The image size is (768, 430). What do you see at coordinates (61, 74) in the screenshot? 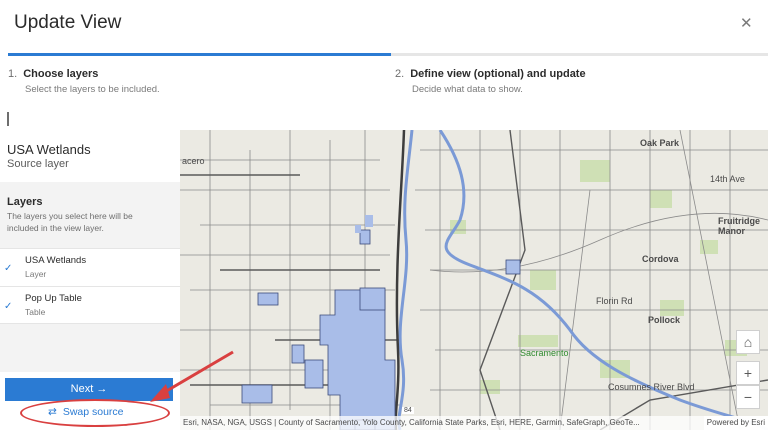
I see `step-title: Choose layers` at bounding box center [61, 74].